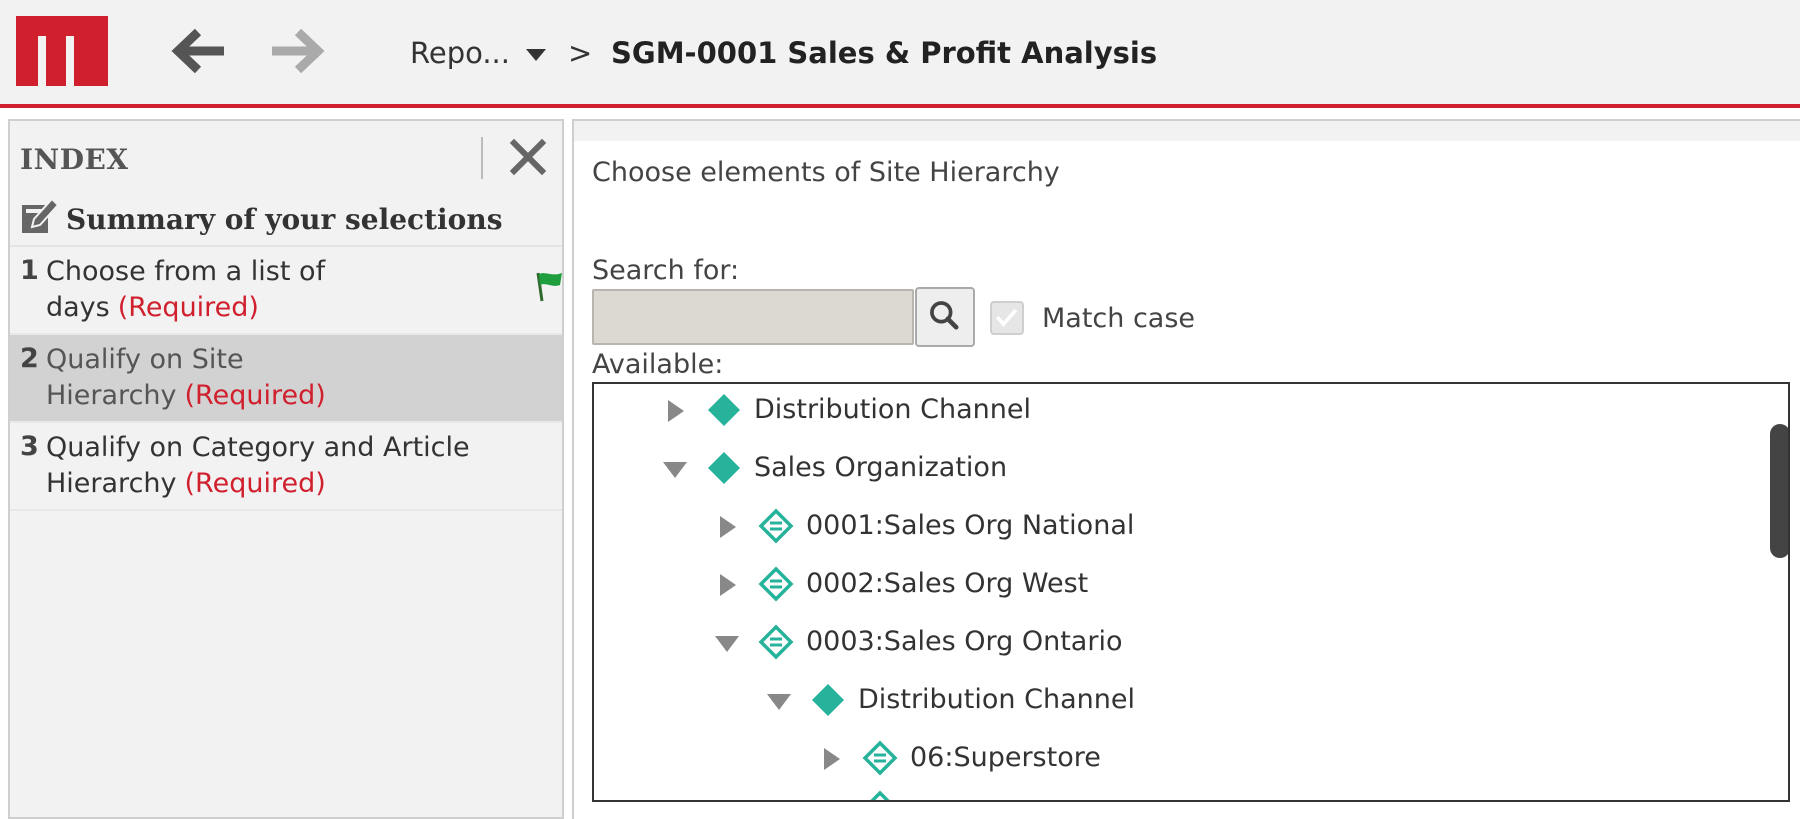 The image size is (1800, 819). What do you see at coordinates (528, 157) in the screenshot?
I see `close-icon` at bounding box center [528, 157].